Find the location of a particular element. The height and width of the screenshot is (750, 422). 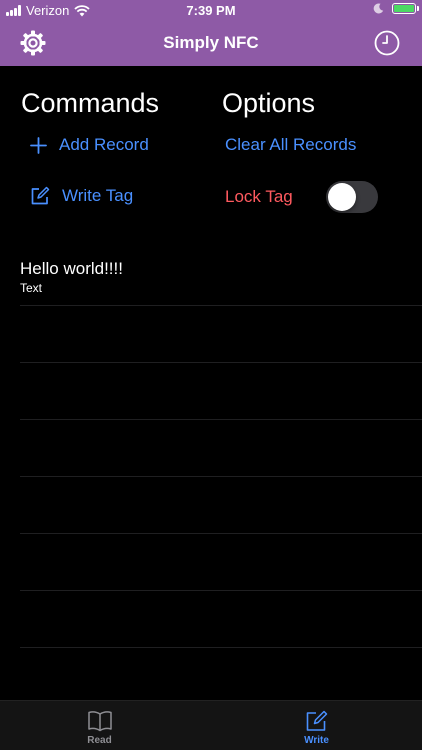

clear-all-records-label: Clear All Records is located at coordinates (291, 144).